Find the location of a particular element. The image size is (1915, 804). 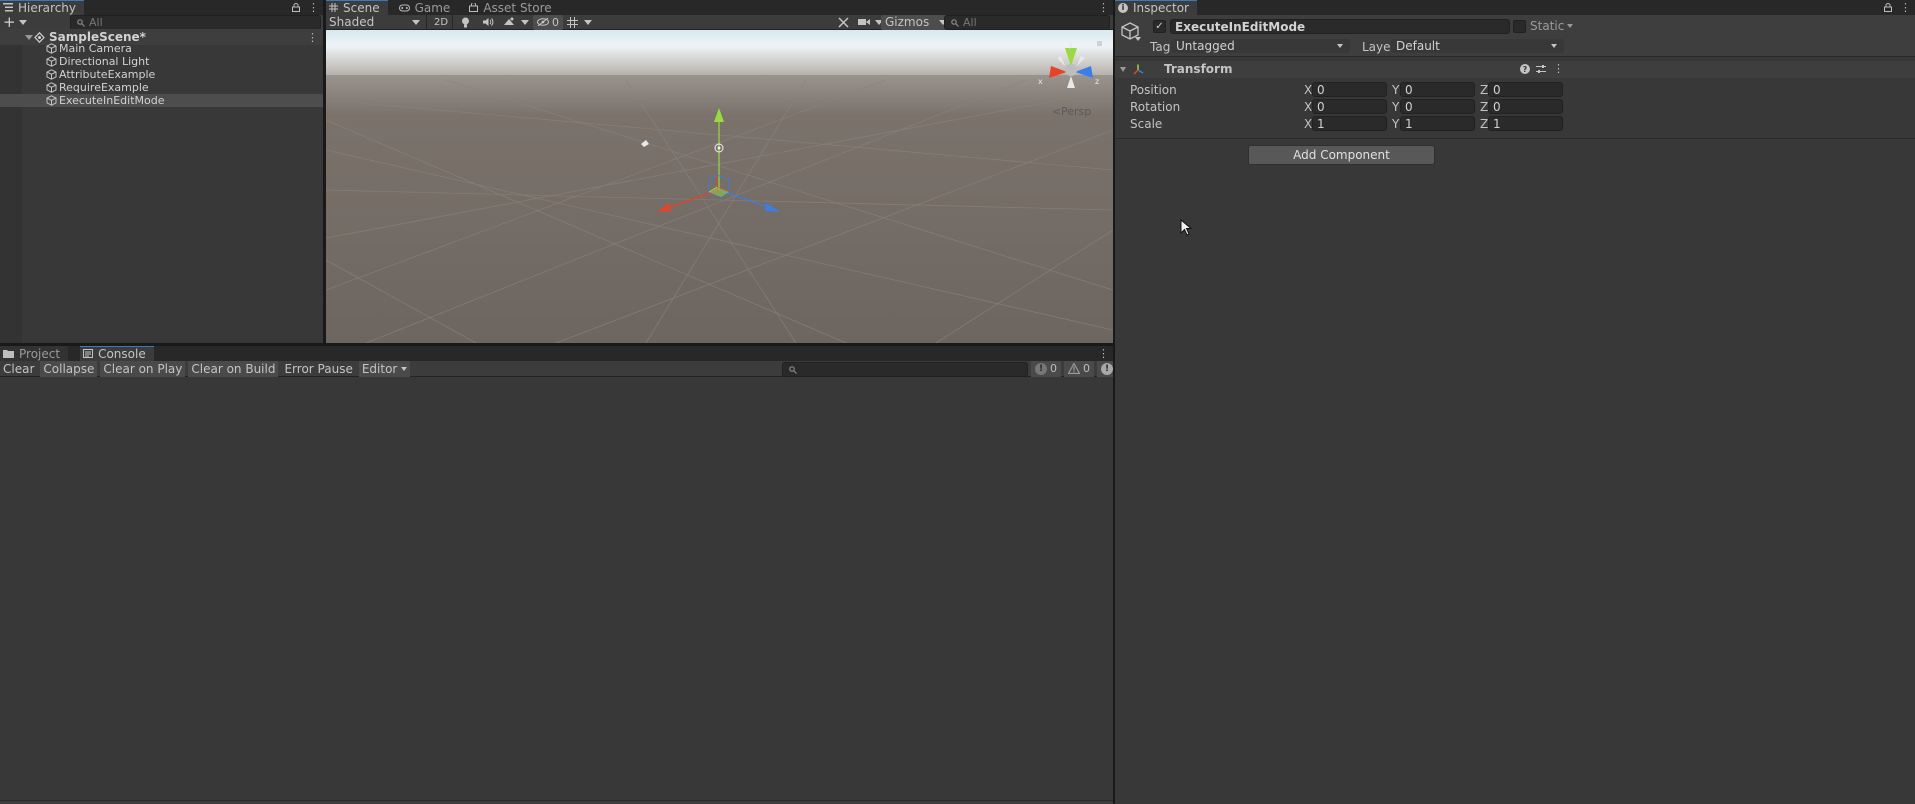

hierarchy-item-label: AttributeExample is located at coordinates (107, 74).